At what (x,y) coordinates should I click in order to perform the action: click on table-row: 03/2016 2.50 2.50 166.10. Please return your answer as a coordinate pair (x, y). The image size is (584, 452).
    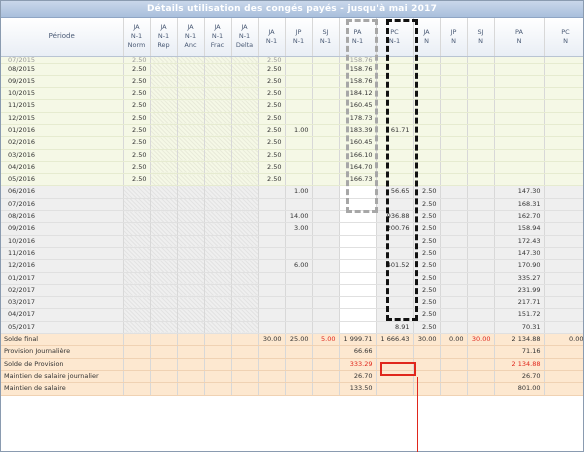
    Looking at the image, I should click on (292, 155).